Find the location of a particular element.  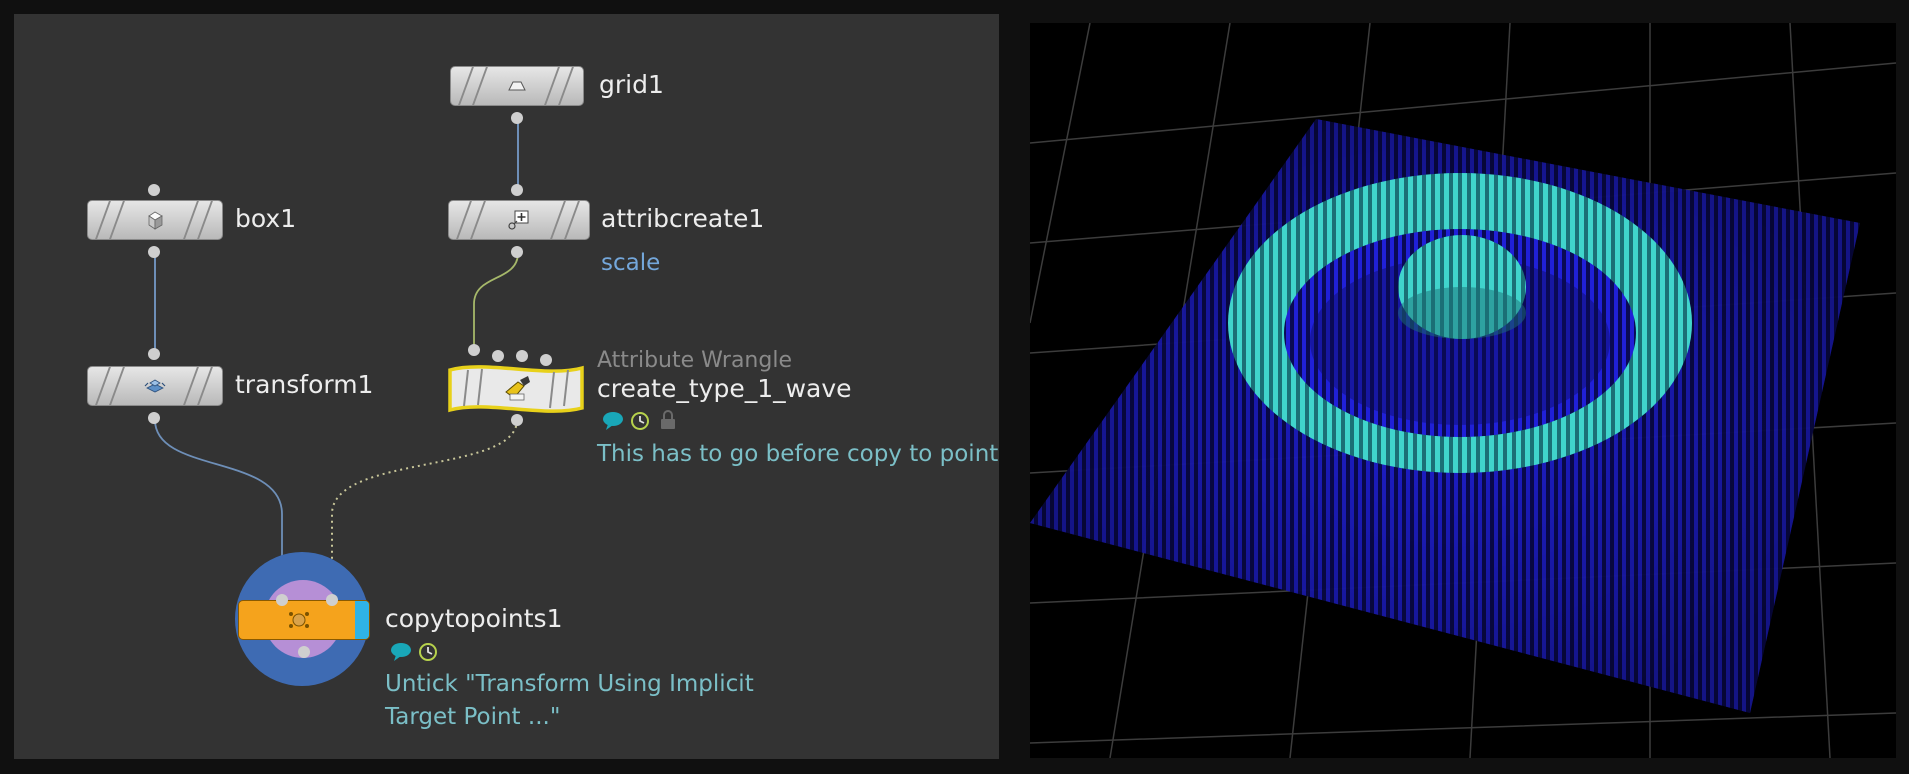

transform1-label: transform1 is located at coordinates (304, 384).